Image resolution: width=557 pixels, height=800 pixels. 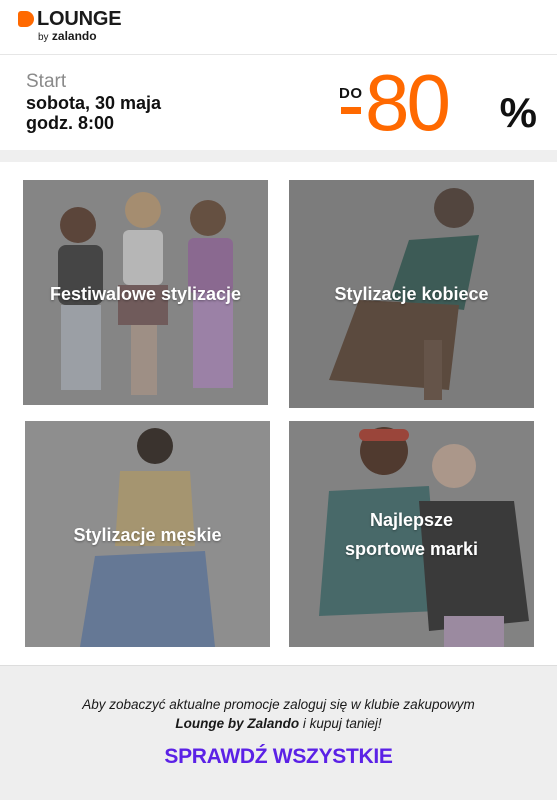 I want to click on tile-label: Festiwalowe stylizacje, so click(x=145, y=294).